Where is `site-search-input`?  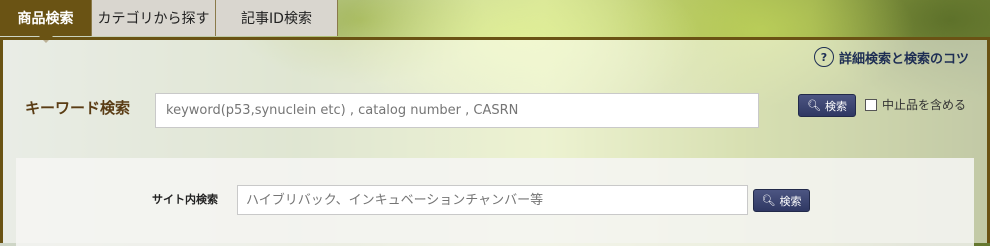 site-search-input is located at coordinates (492, 200).